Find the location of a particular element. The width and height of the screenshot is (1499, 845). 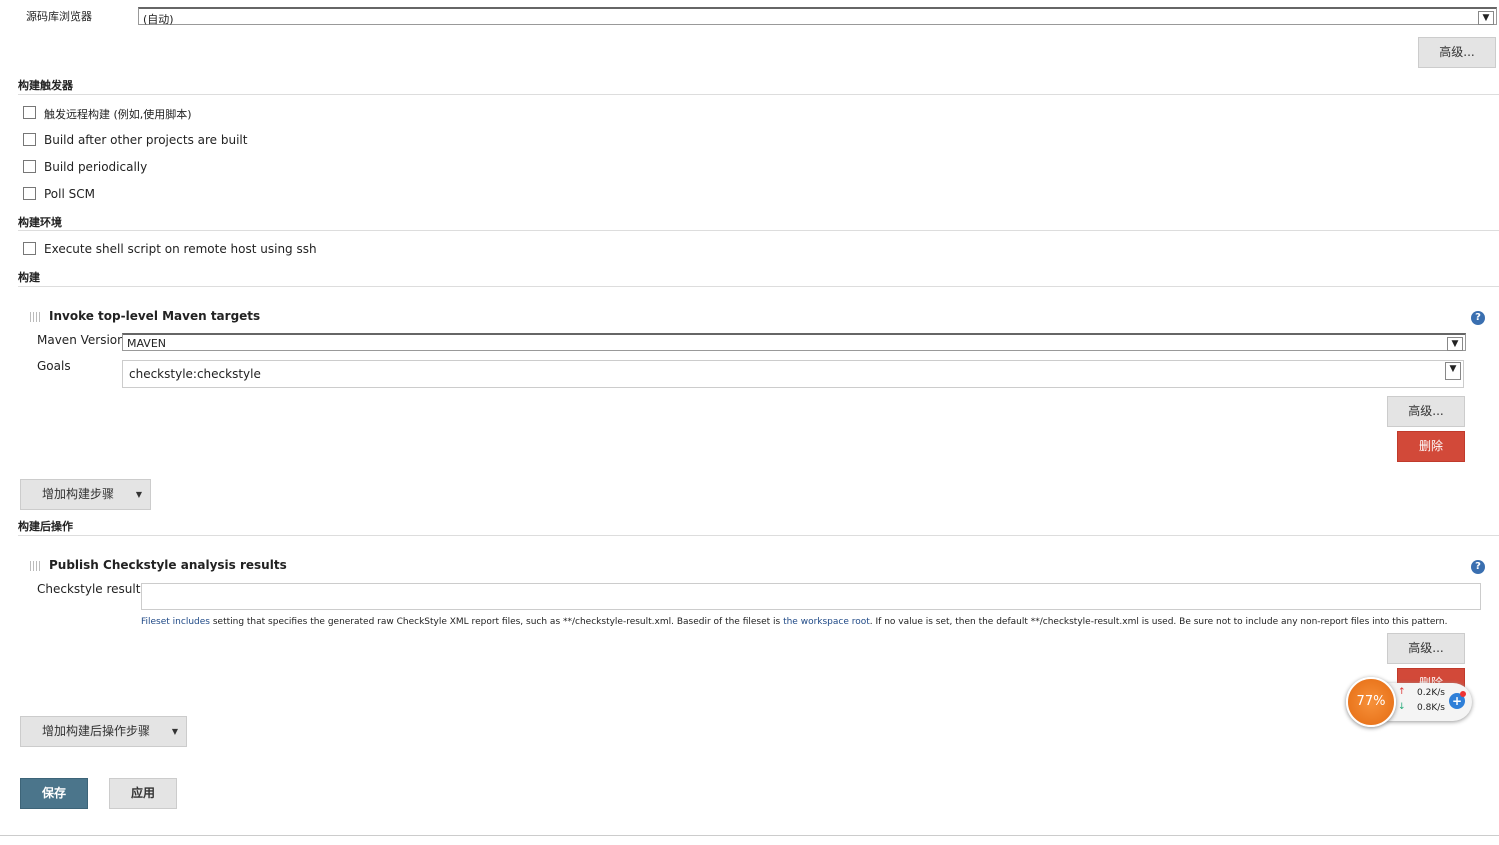

build-step-title: Invoke top-level Maven targets is located at coordinates (155, 316).